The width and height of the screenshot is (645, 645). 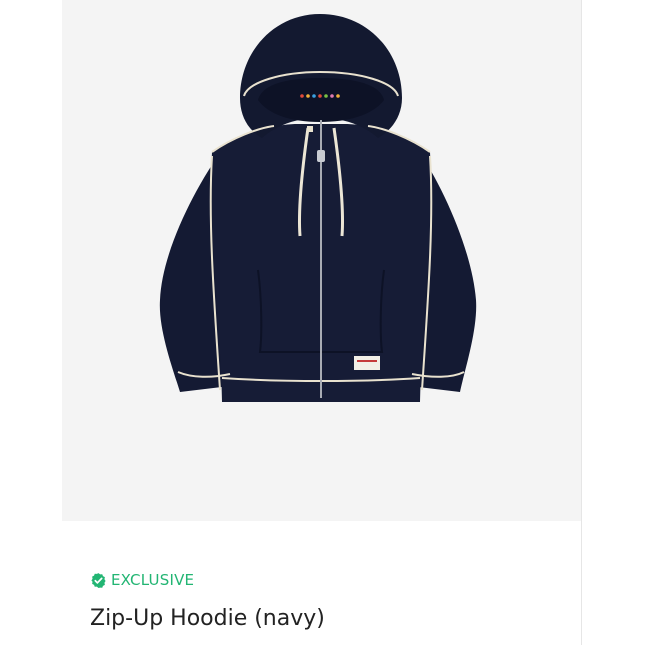 I want to click on product-title: Zip-Up Hoodie (navy), so click(x=207, y=618).